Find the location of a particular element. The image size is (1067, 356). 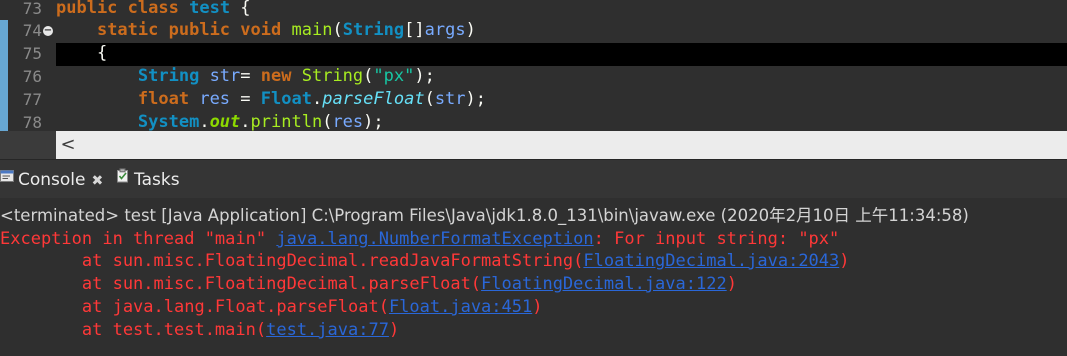

source-link: test.java:77 is located at coordinates (327, 330).